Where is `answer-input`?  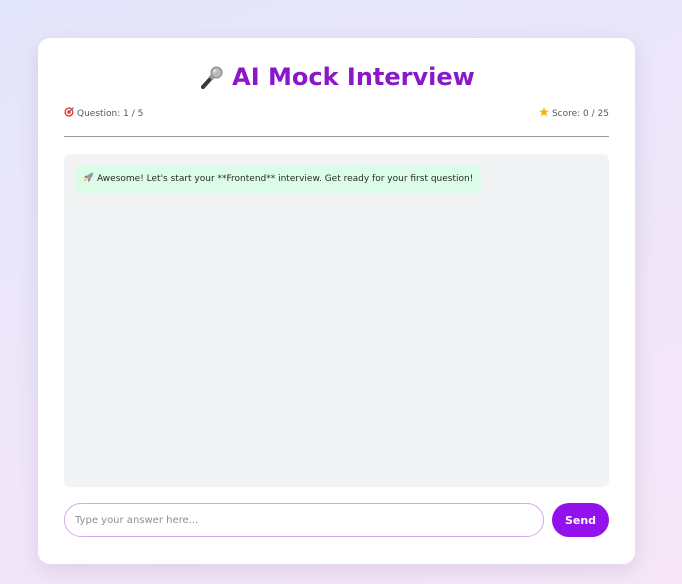 answer-input is located at coordinates (304, 520).